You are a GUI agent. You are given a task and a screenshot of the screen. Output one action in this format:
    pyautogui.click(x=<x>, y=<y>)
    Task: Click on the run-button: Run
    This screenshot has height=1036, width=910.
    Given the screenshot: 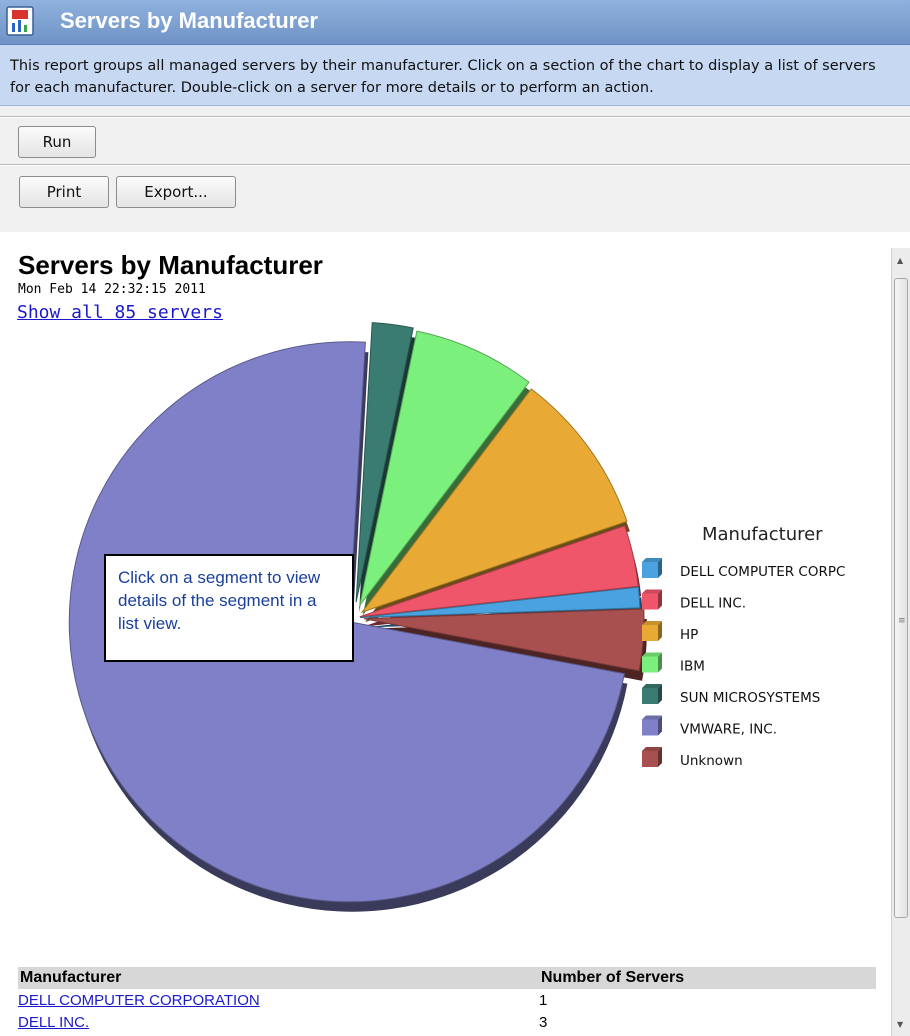 What is the action you would take?
    pyautogui.click(x=57, y=142)
    